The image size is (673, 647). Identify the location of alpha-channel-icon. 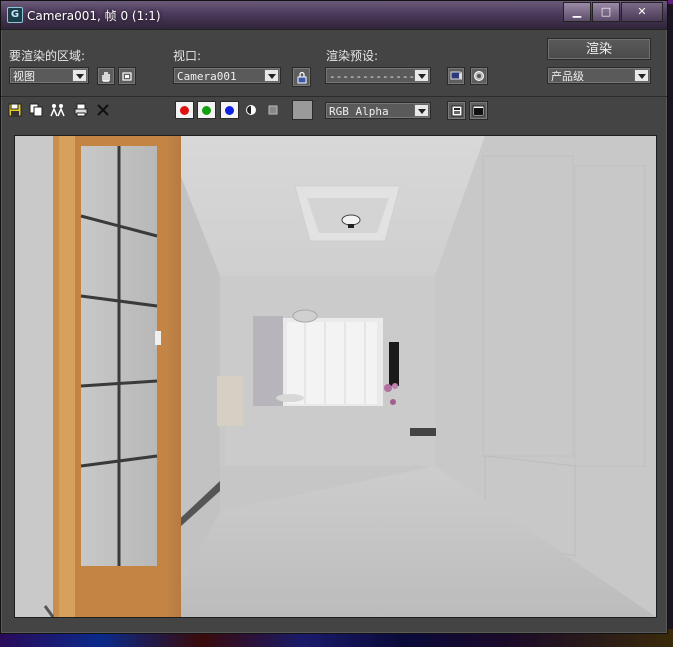
(251, 110).